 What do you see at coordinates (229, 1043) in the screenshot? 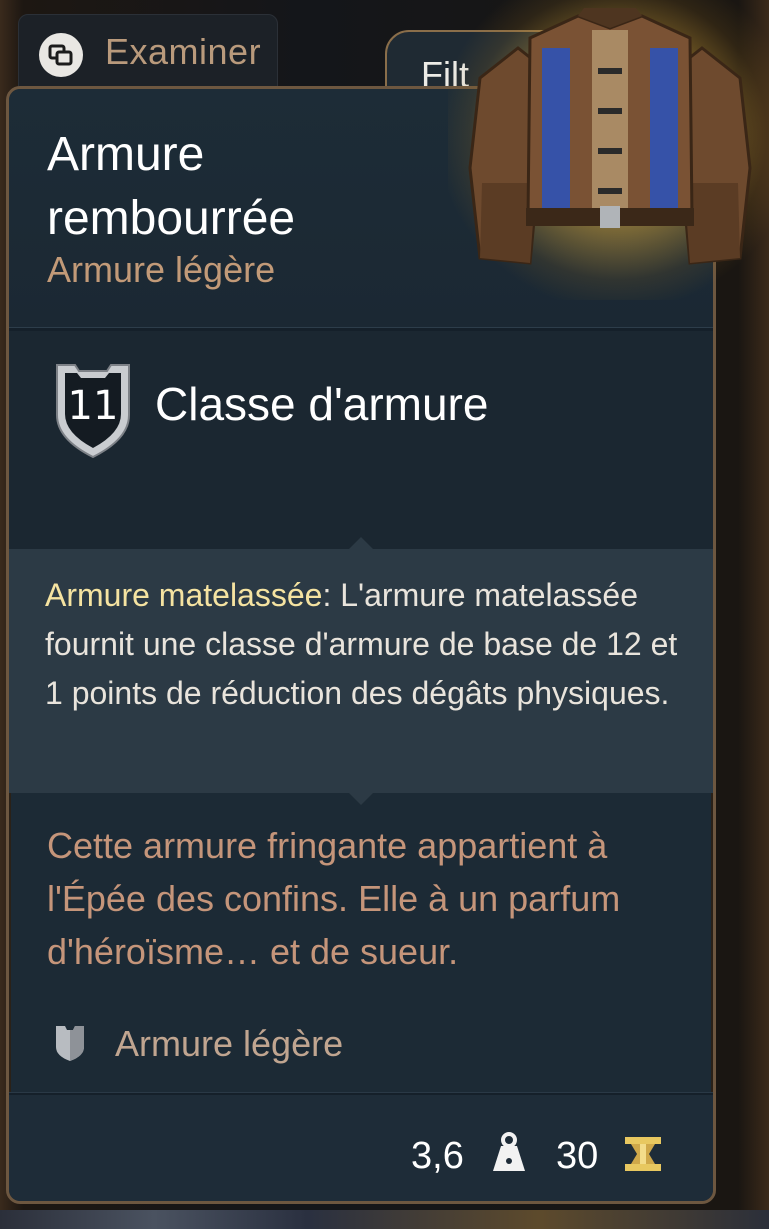
I see `armor-type-label: Armure légère` at bounding box center [229, 1043].